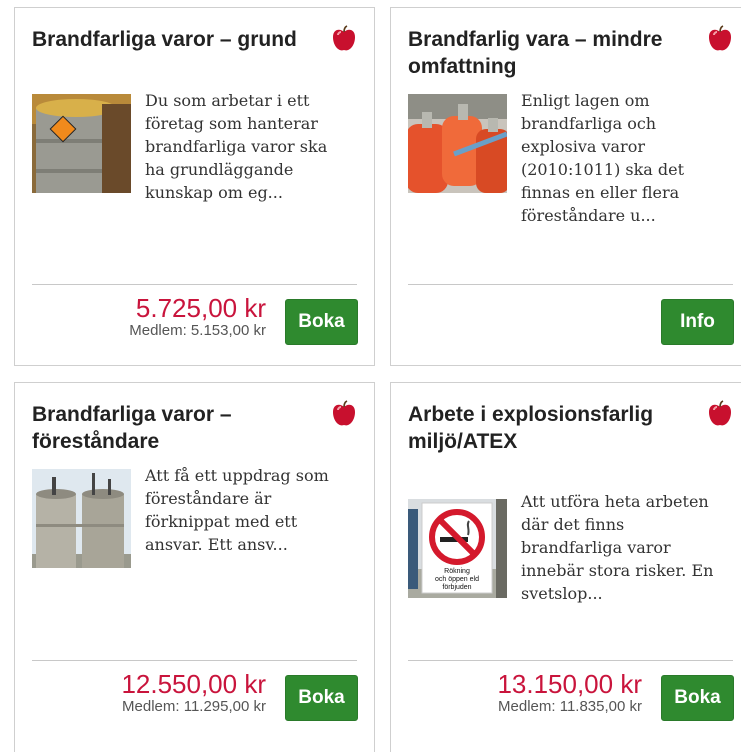  I want to click on member-price: Medlem: 11.295,00 kr, so click(194, 706).